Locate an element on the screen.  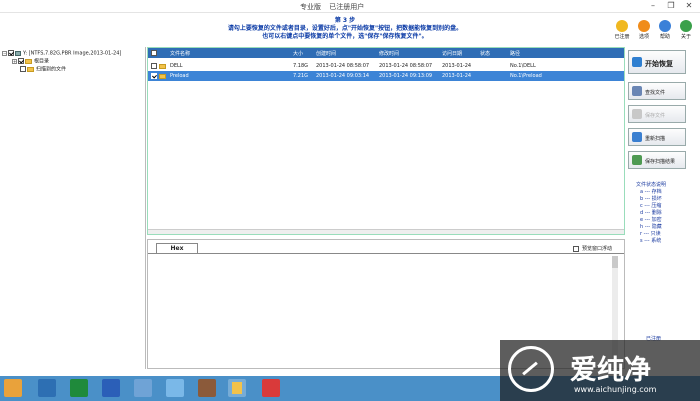
media-icon is located at coordinates (207, 388).